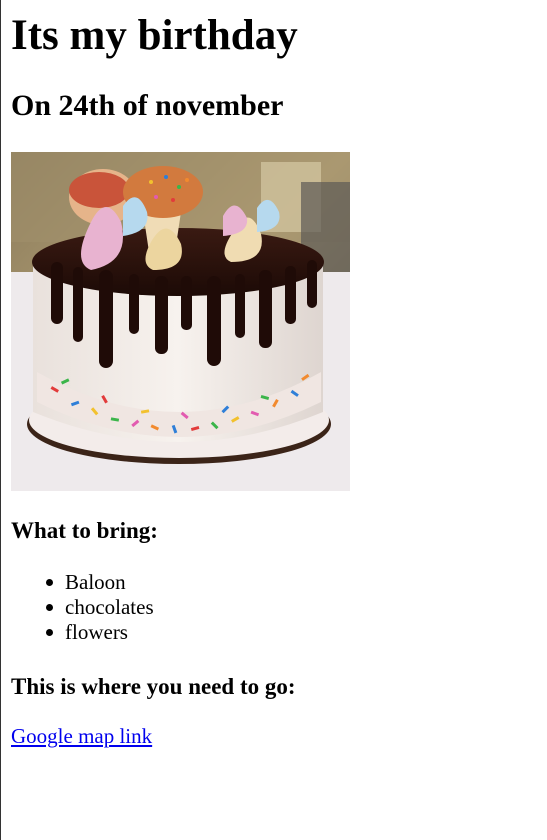 The image size is (547, 840). I want to click on window-left-border, so click(0, 420).